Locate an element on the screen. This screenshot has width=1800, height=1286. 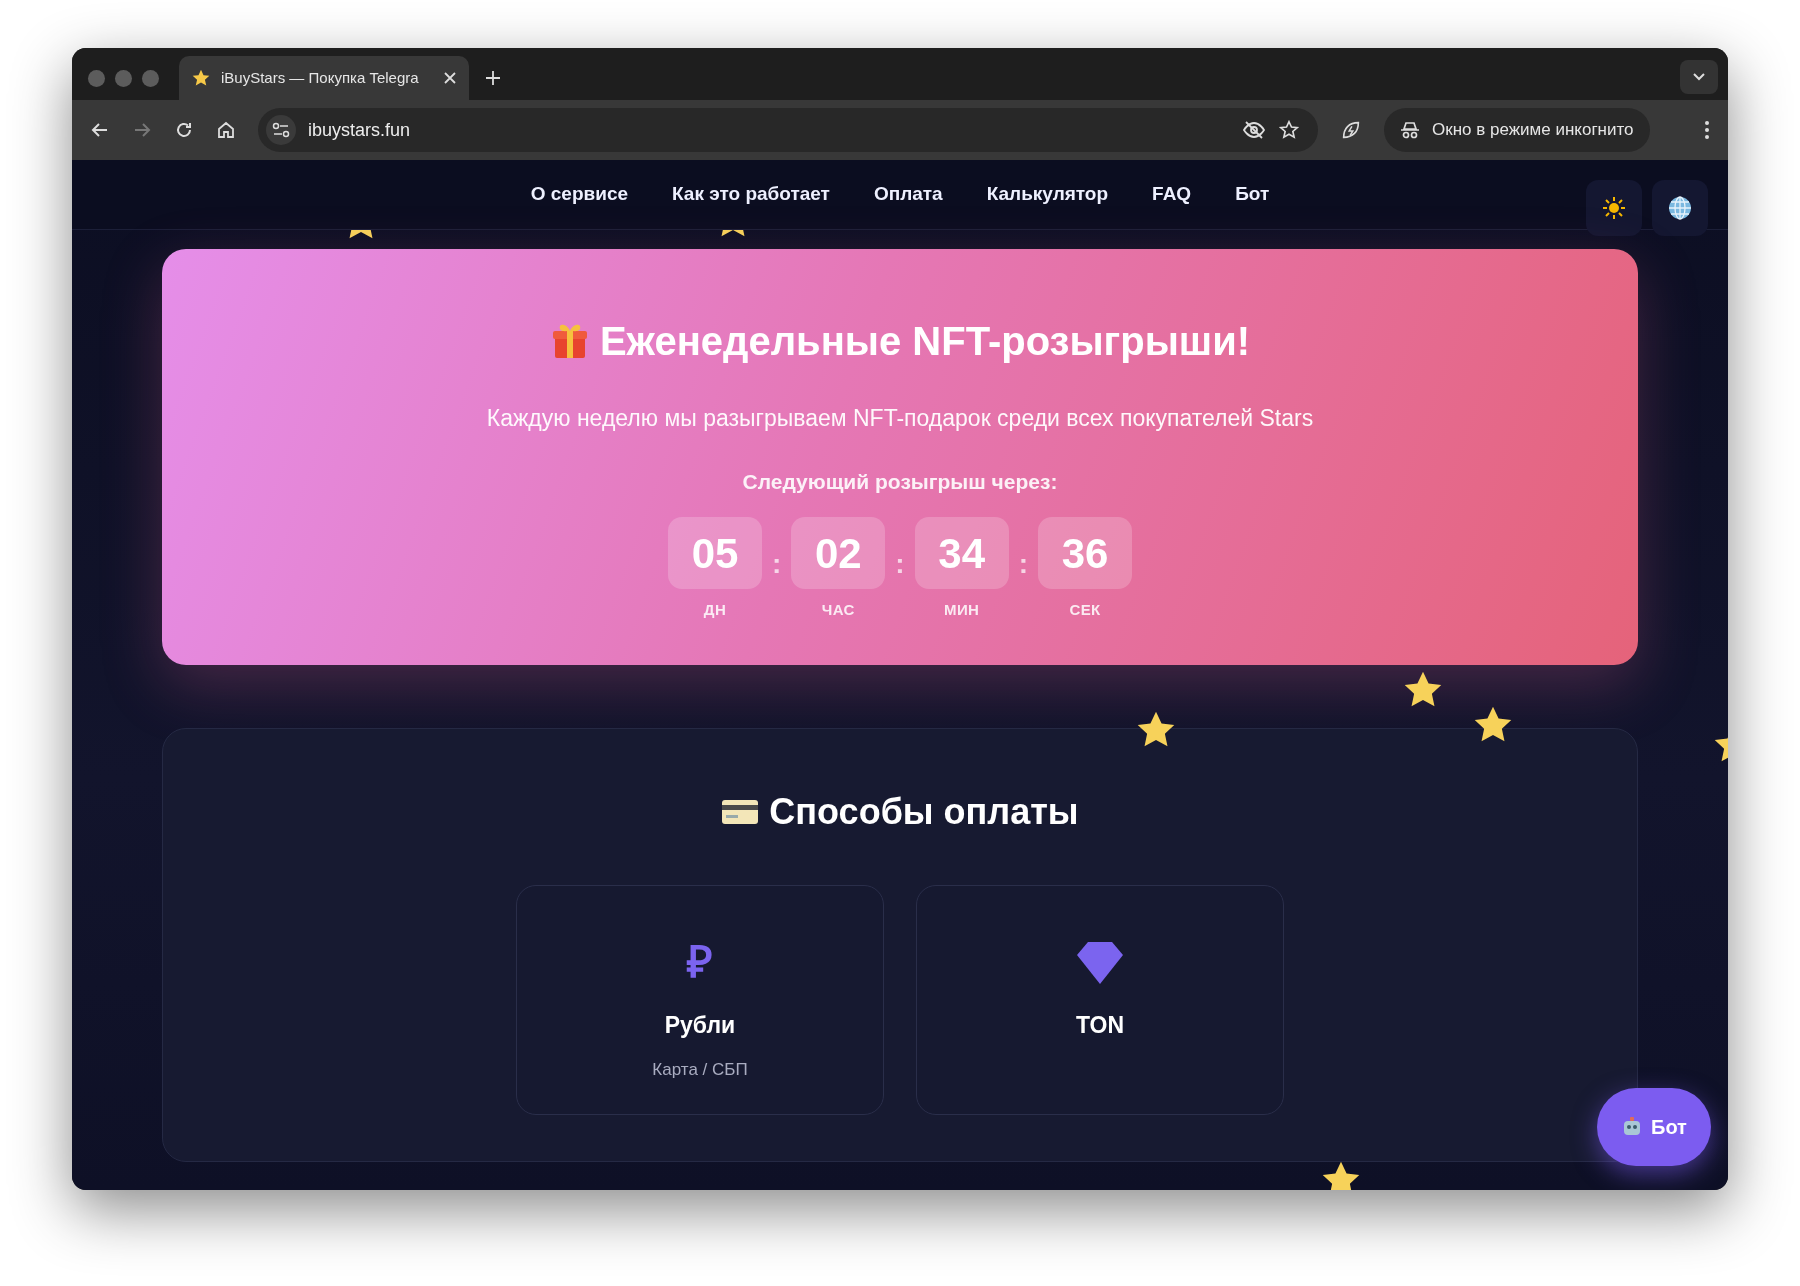
close-window-button is located at coordinates (96, 78).